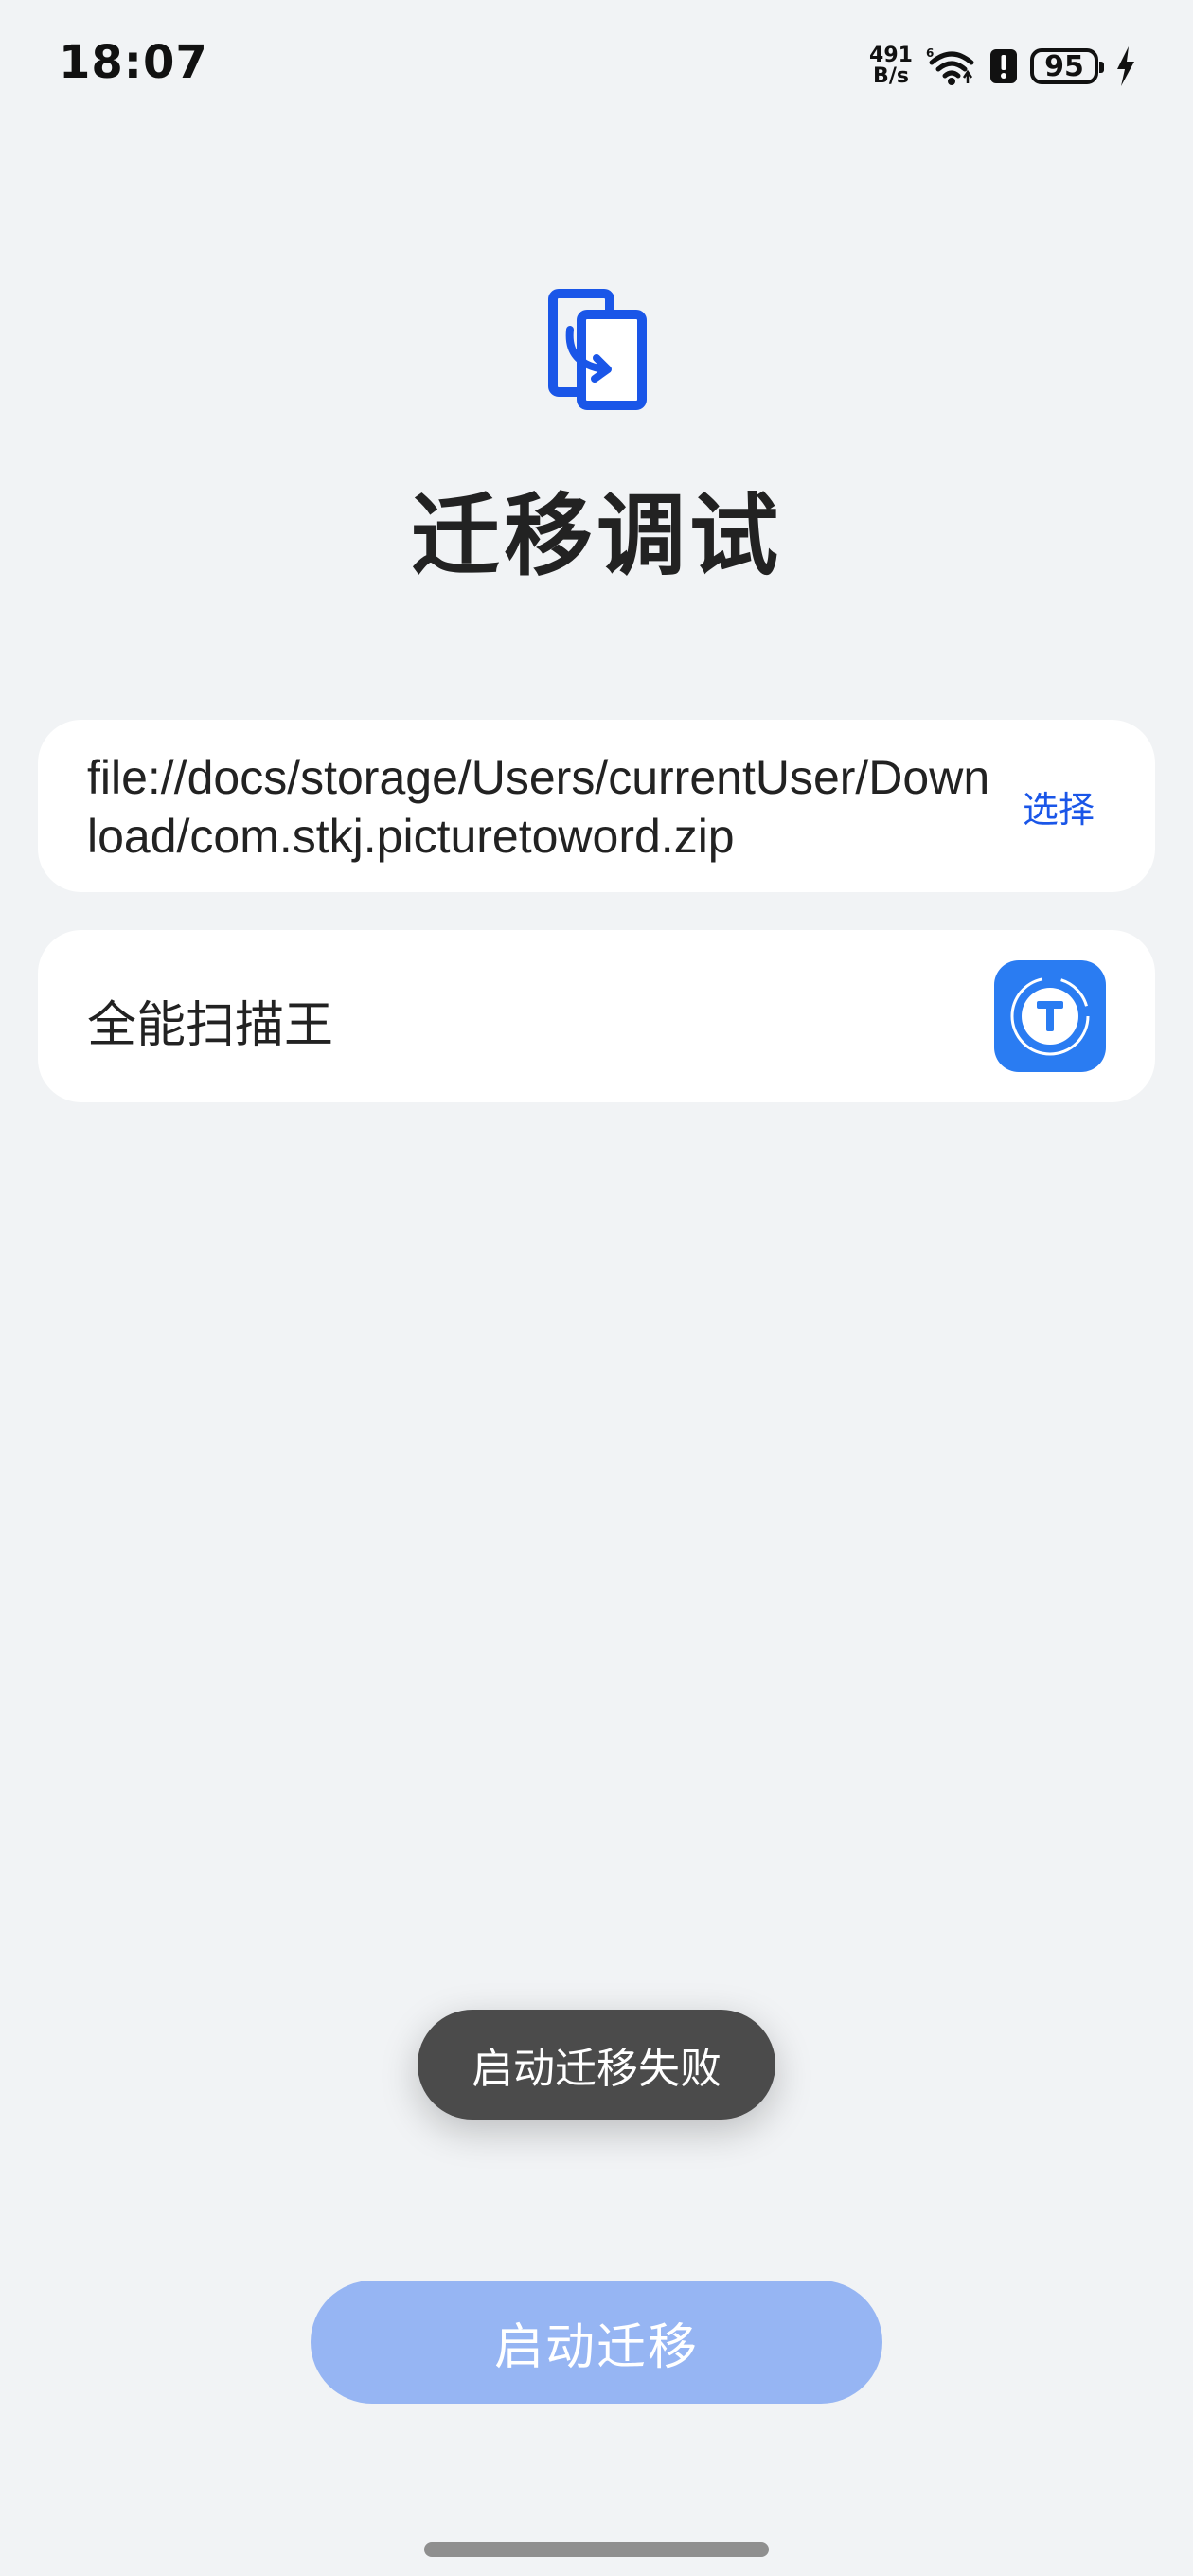 The height and width of the screenshot is (2576, 1193). I want to click on start-migration-button: 启动迁移, so click(596, 2342).